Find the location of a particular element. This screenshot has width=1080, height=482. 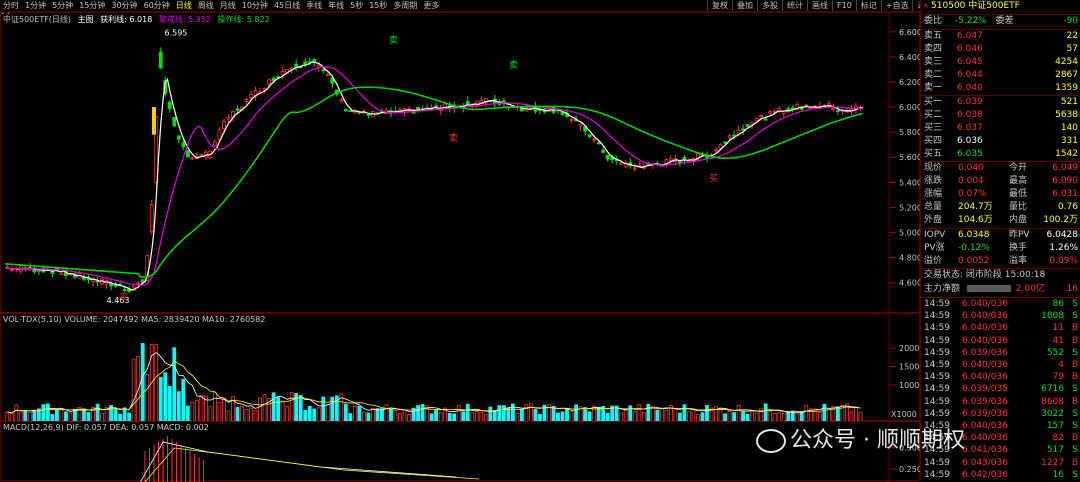

toolbar-button: 多股 is located at coordinates (769, 5).